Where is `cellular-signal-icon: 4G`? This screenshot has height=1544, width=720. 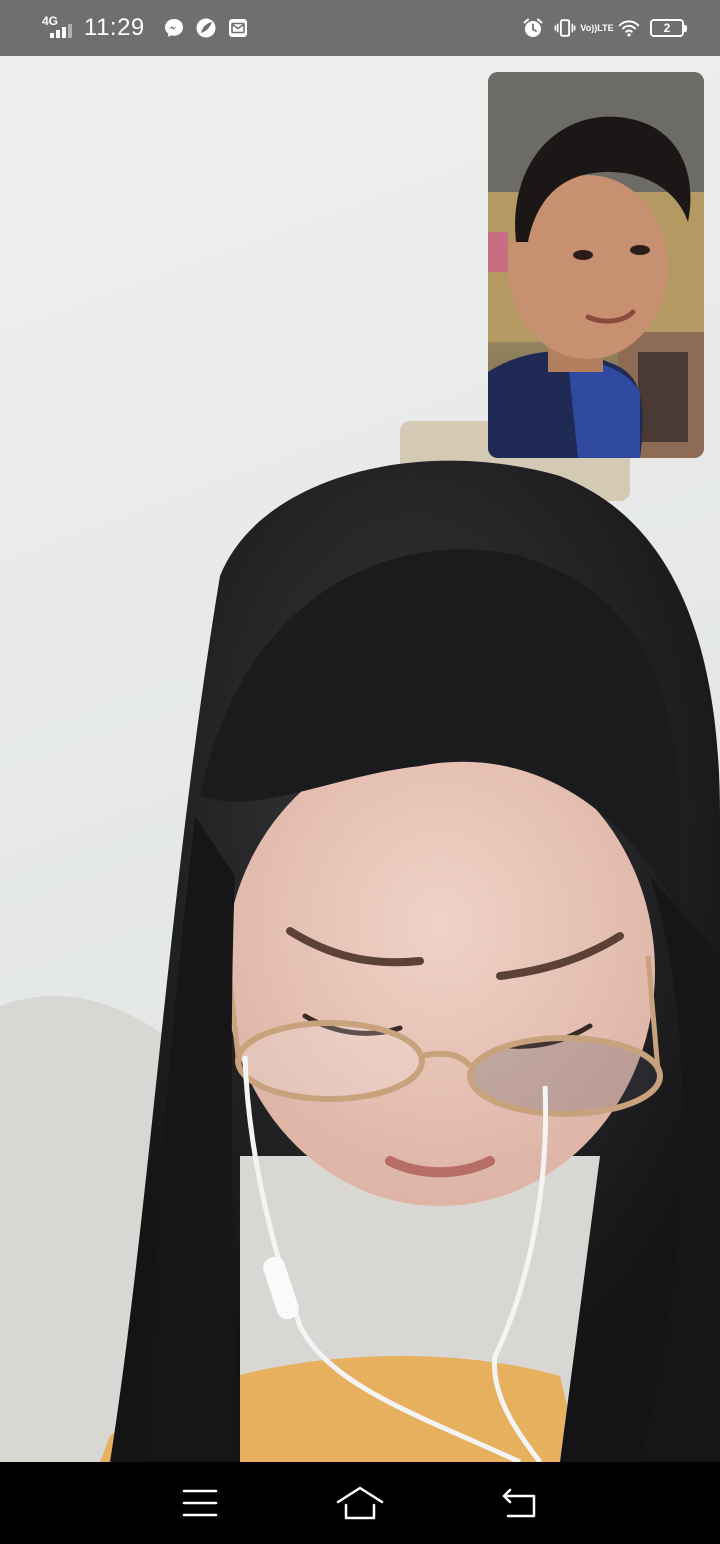
cellular-signal-icon: 4G is located at coordinates (57, 27).